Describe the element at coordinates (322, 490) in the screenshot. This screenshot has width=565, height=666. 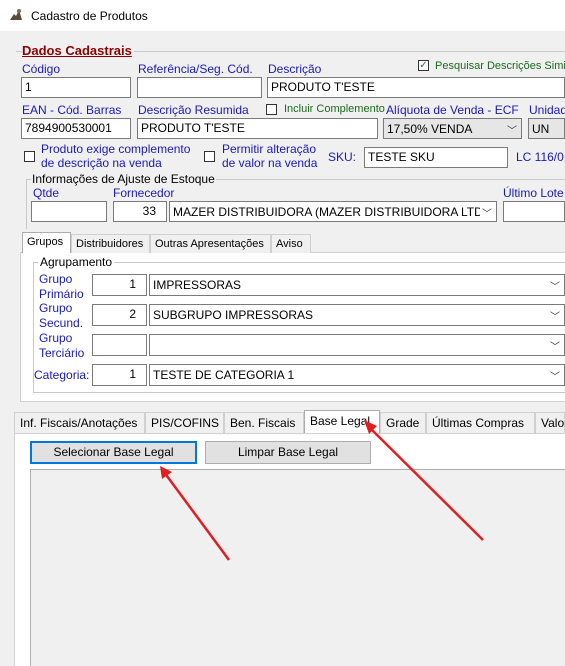
I see `annotation-arrows` at that location.